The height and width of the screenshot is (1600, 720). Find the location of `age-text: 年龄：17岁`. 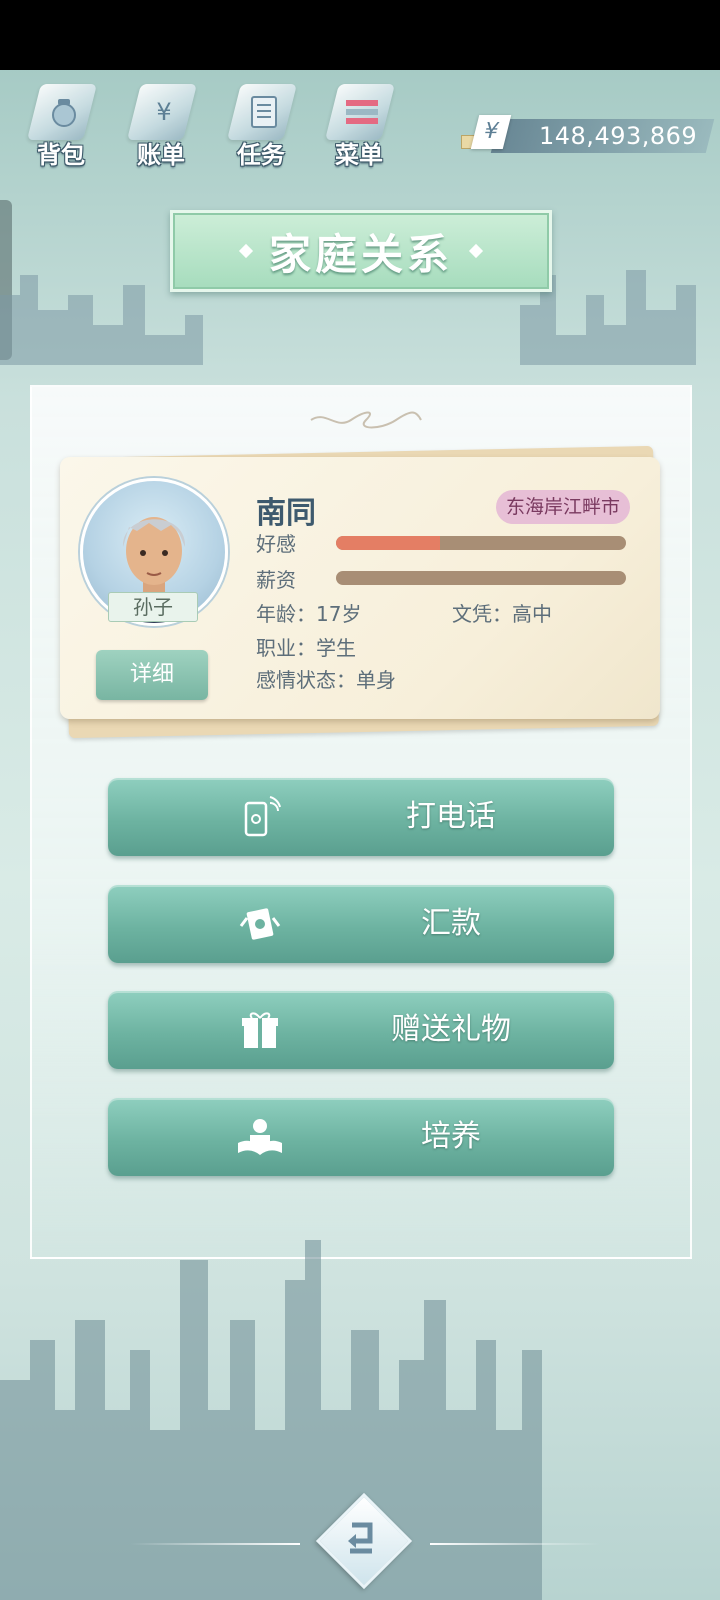

age-text: 年龄：17岁 is located at coordinates (309, 614).